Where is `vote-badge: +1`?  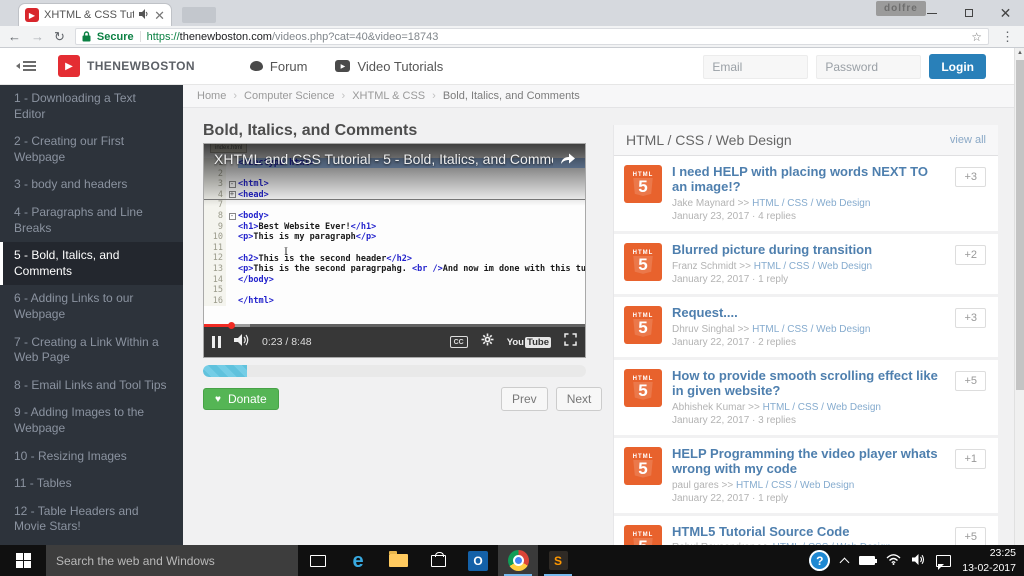 vote-badge: +1 is located at coordinates (970, 458).